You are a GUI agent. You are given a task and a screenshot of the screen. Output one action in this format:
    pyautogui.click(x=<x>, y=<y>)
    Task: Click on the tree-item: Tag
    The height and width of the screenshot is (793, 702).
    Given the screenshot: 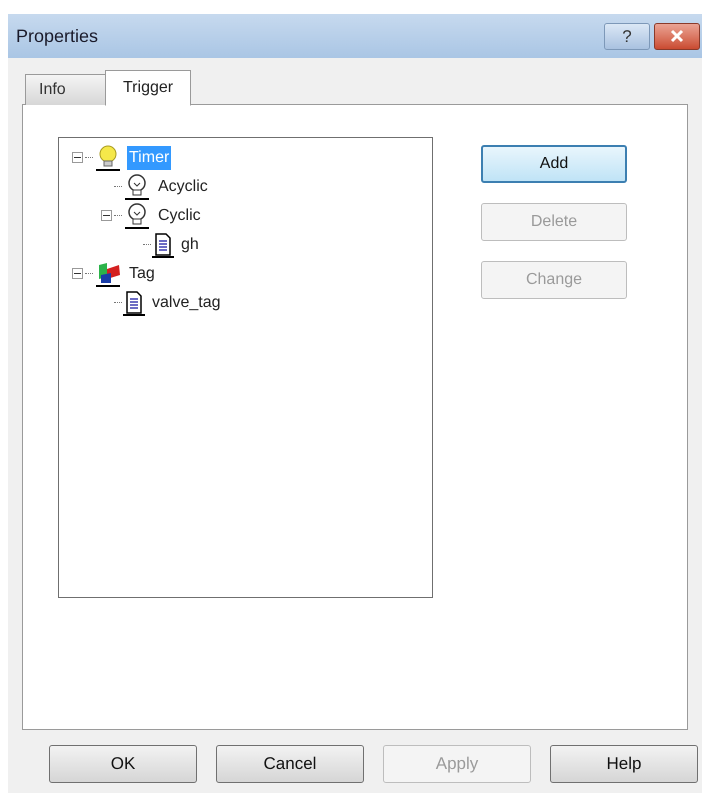 What is the action you would take?
    pyautogui.click(x=142, y=274)
    